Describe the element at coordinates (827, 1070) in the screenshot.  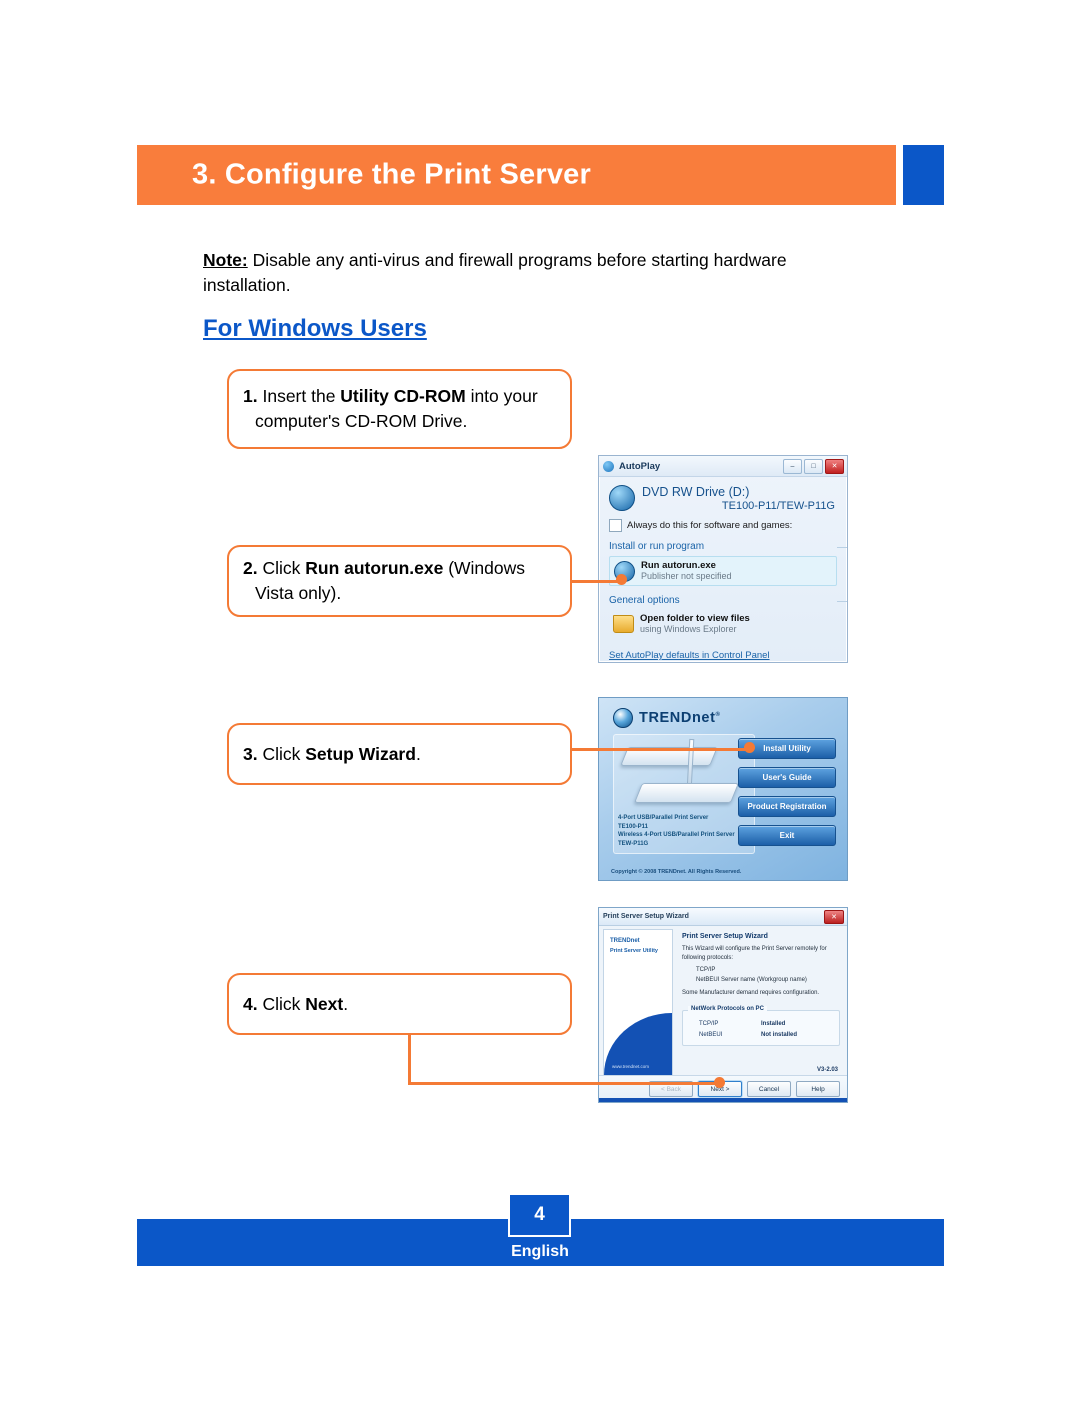
I see `wizard-version: V3-2.03` at that location.